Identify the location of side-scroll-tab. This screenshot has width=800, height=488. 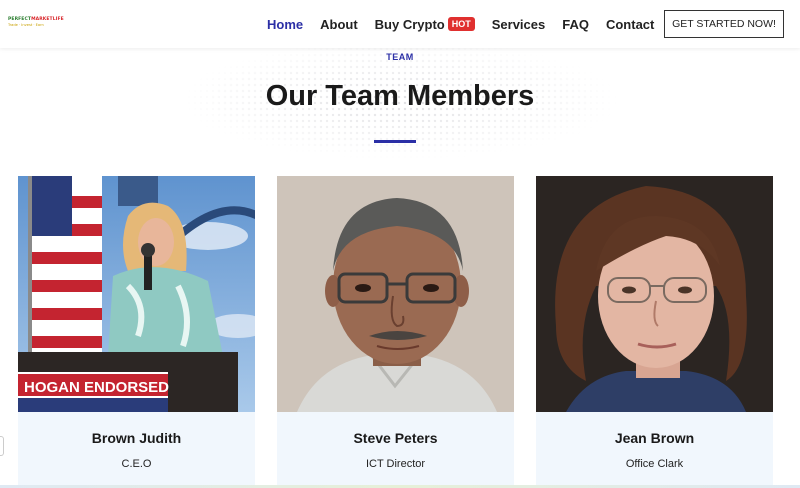
(2, 446).